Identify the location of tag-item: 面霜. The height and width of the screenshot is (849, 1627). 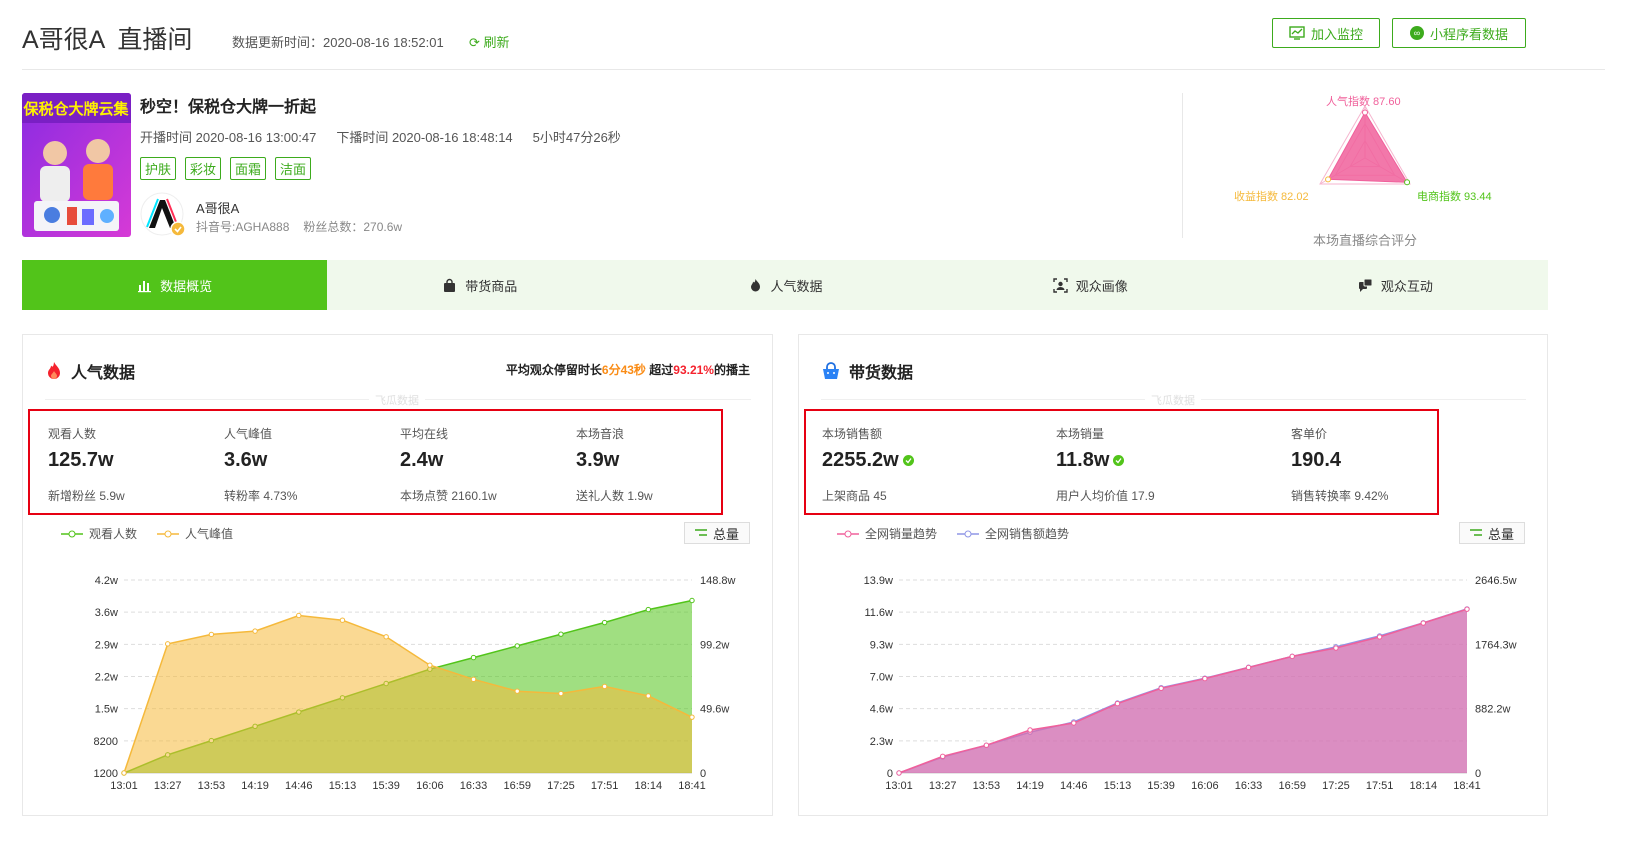
(248, 168).